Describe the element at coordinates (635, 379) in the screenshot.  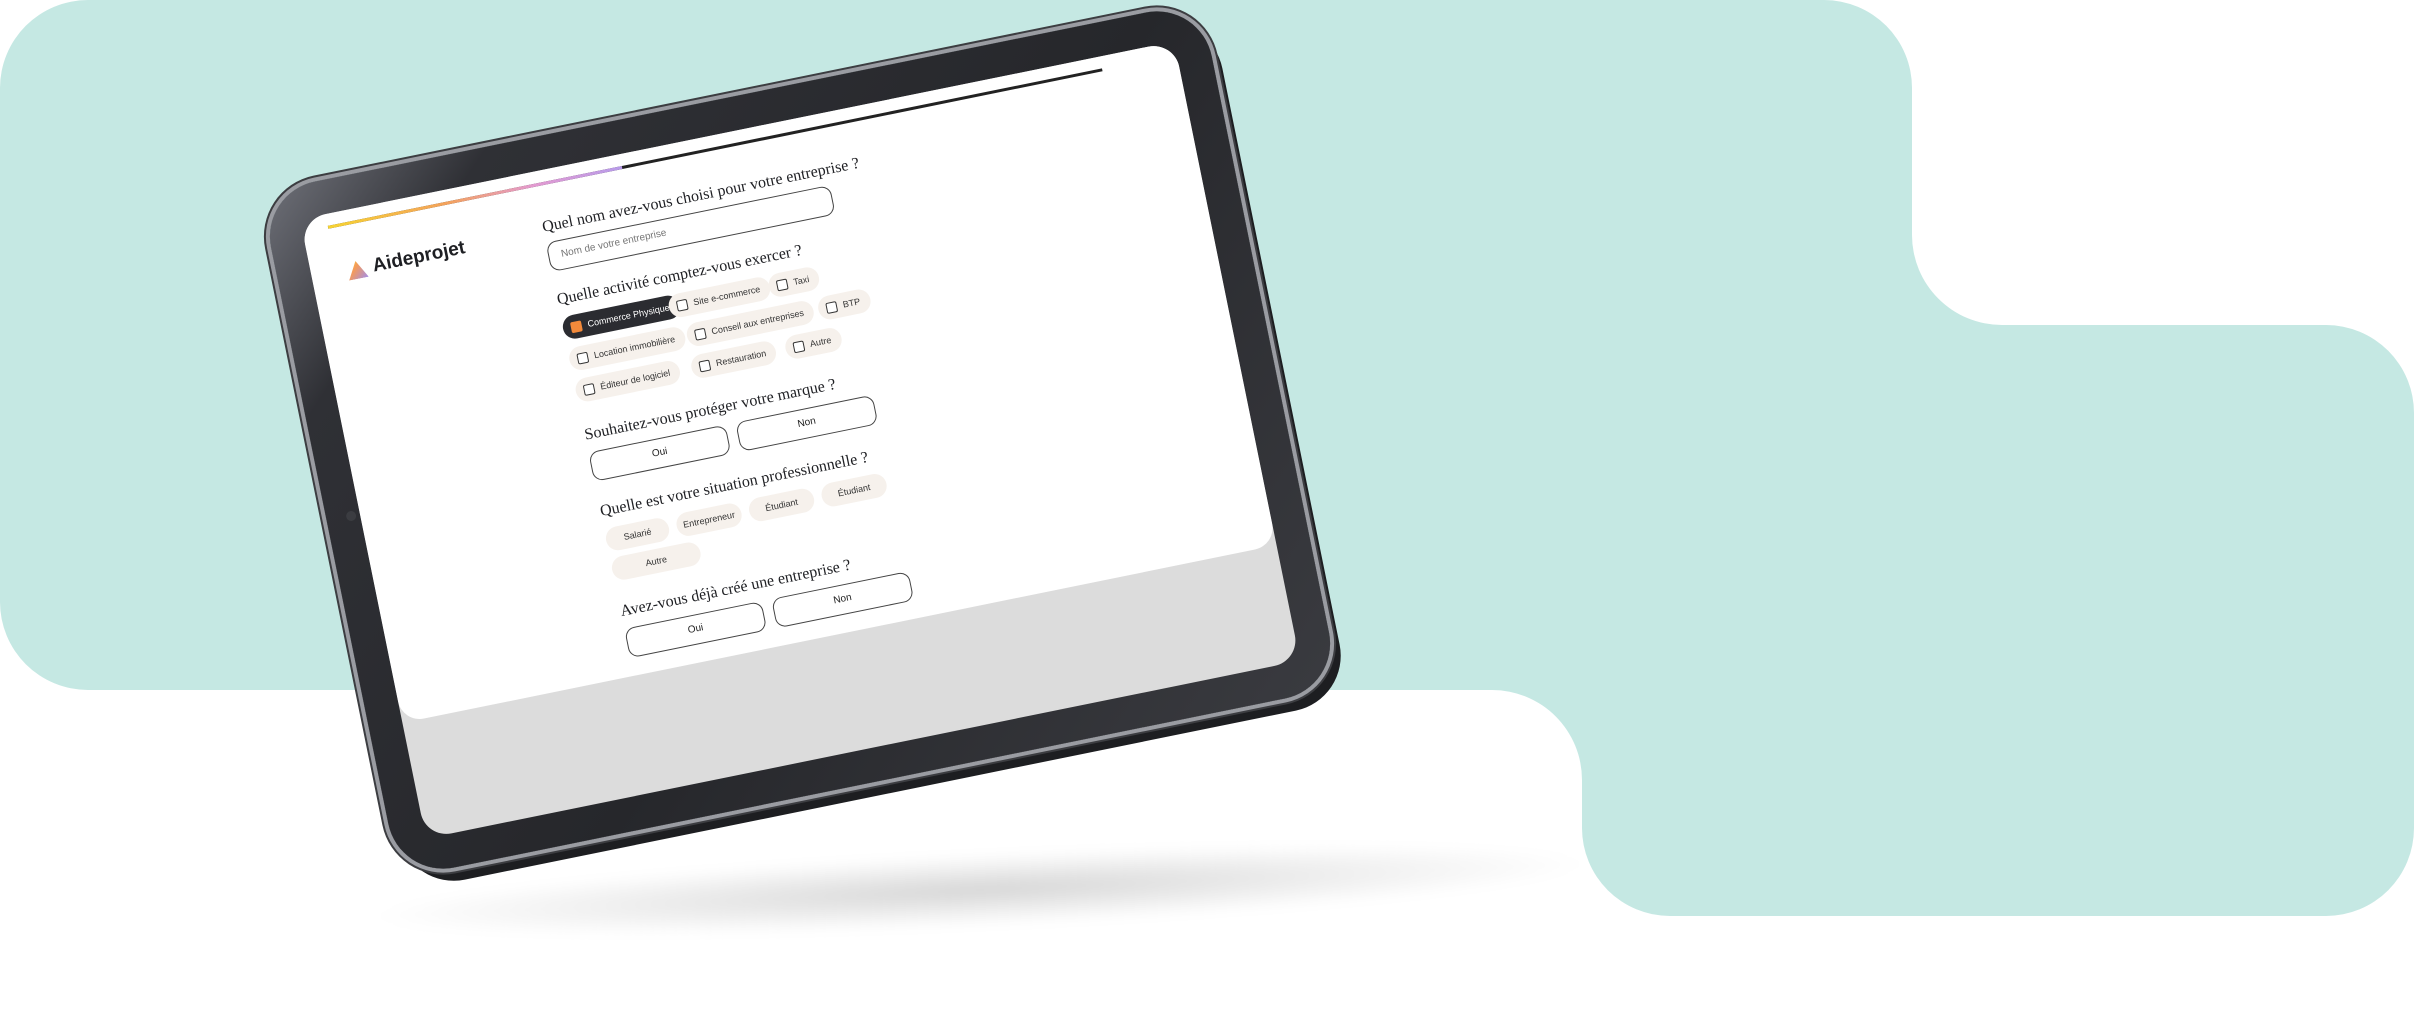
I see `activity-option-label: Éditeur de logiciel` at that location.